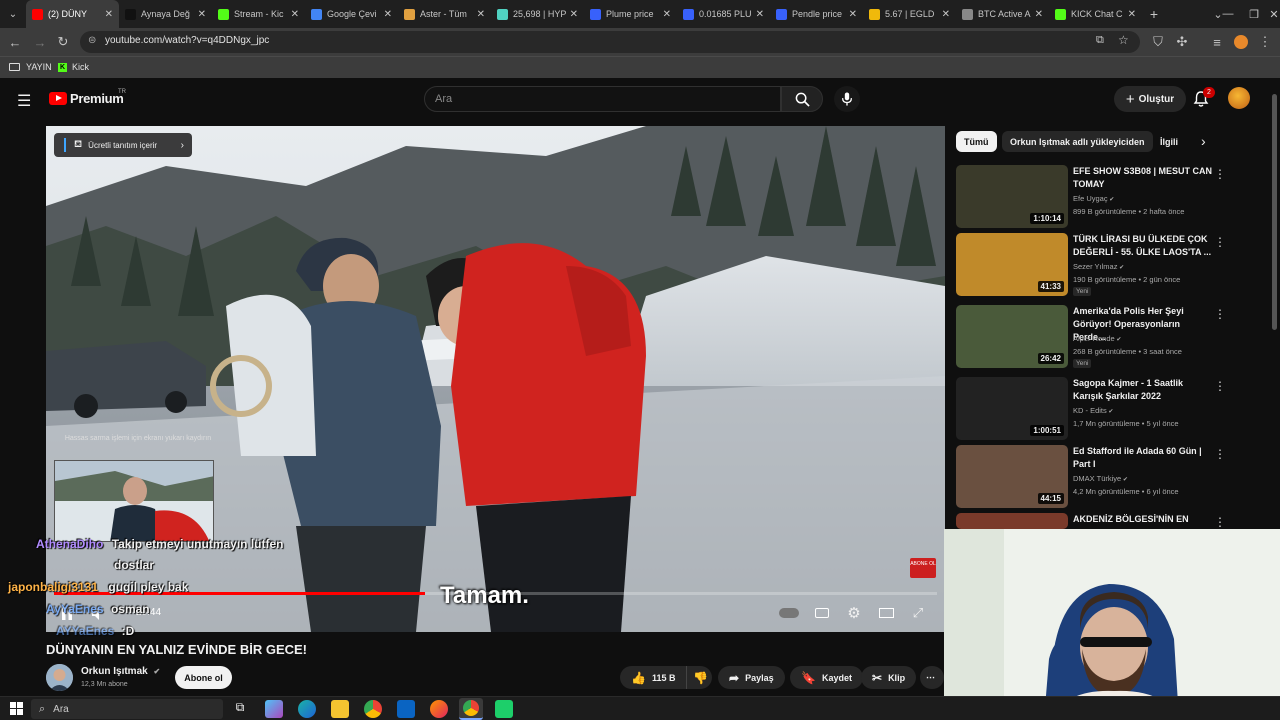  What do you see at coordinates (127, 709) in the screenshot?
I see `taskbar-search: ⌕ Ara` at bounding box center [127, 709].